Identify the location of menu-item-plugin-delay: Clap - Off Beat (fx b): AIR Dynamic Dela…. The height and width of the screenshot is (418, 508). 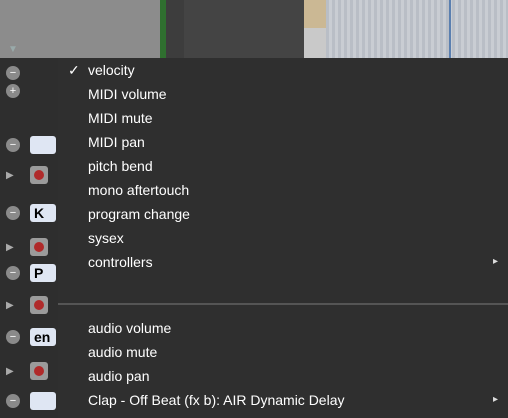
(283, 400).